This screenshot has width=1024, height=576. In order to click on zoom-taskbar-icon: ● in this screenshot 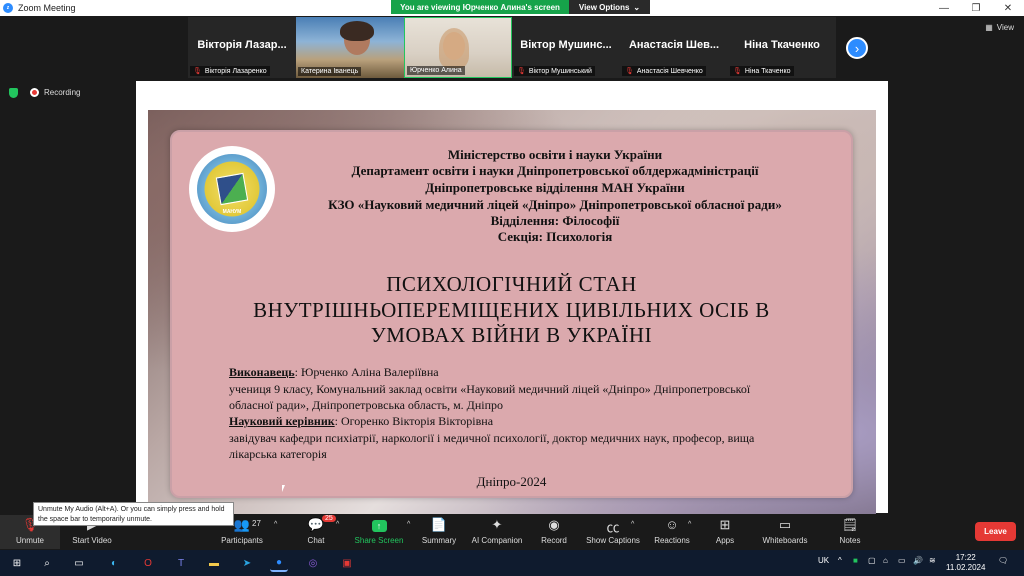, I will do `click(279, 563)`.